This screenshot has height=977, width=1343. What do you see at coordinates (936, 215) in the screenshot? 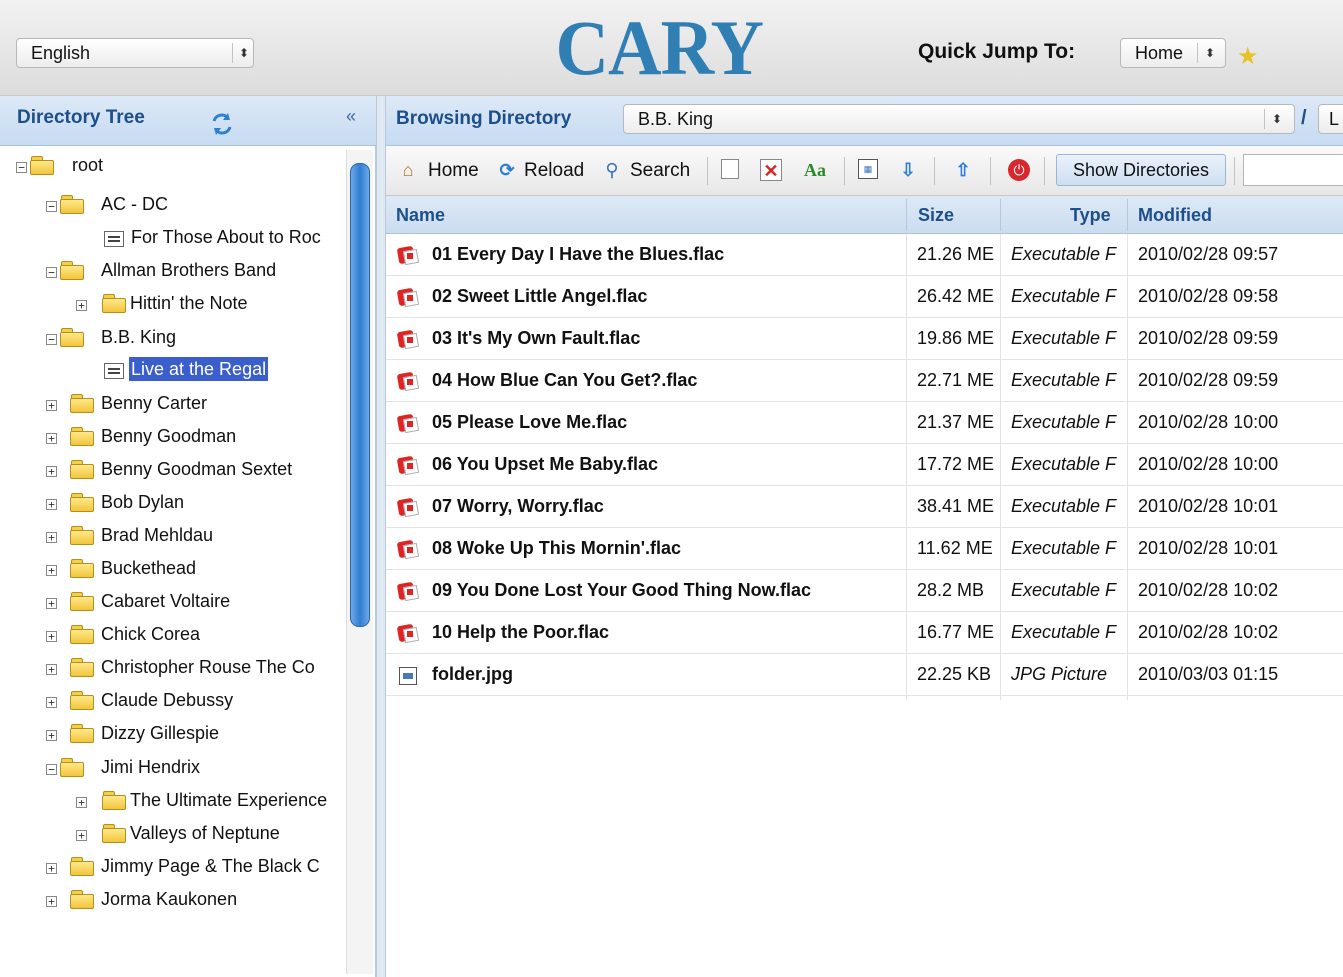
I see `column-header-size: Size` at bounding box center [936, 215].